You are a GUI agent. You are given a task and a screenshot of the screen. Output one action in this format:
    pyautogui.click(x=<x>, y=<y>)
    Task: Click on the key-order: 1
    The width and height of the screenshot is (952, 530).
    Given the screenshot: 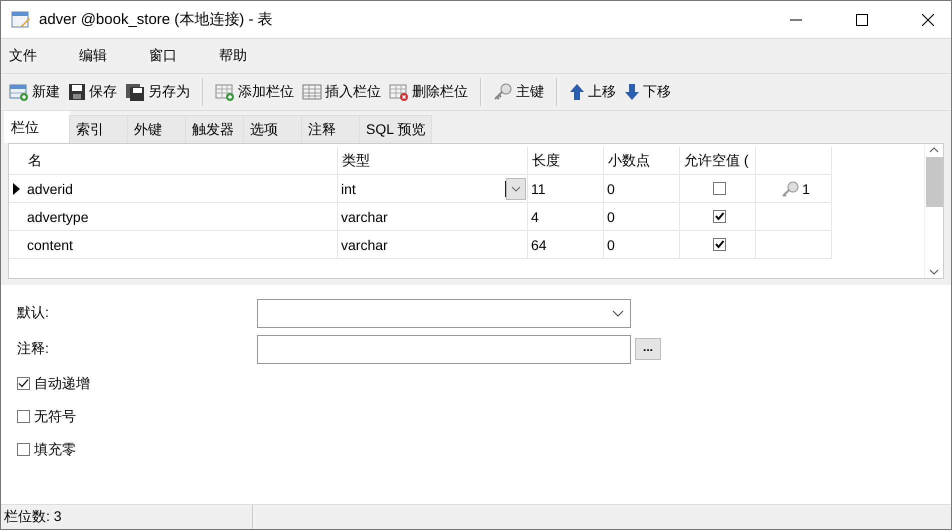 What is the action you would take?
    pyautogui.click(x=806, y=188)
    